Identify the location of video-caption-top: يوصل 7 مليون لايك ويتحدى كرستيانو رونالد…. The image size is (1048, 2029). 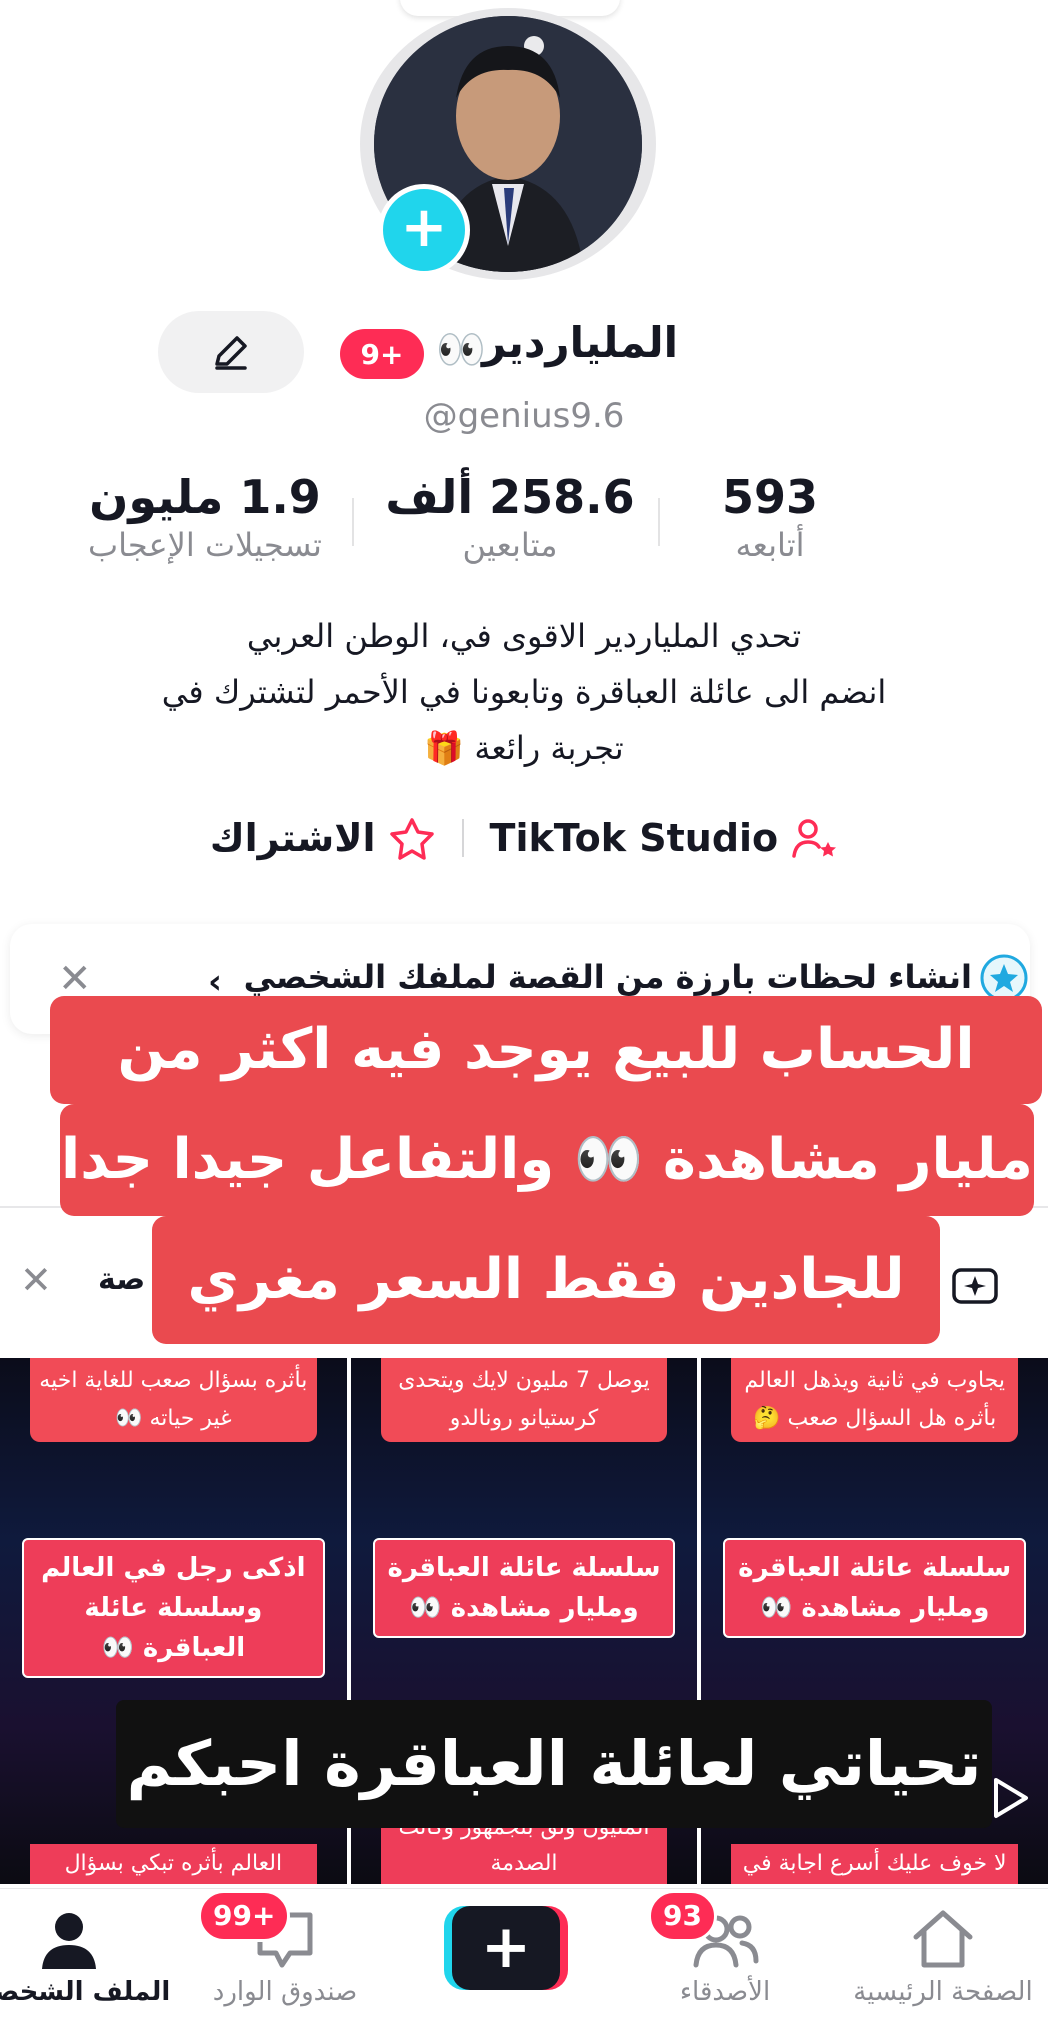
(524, 1400).